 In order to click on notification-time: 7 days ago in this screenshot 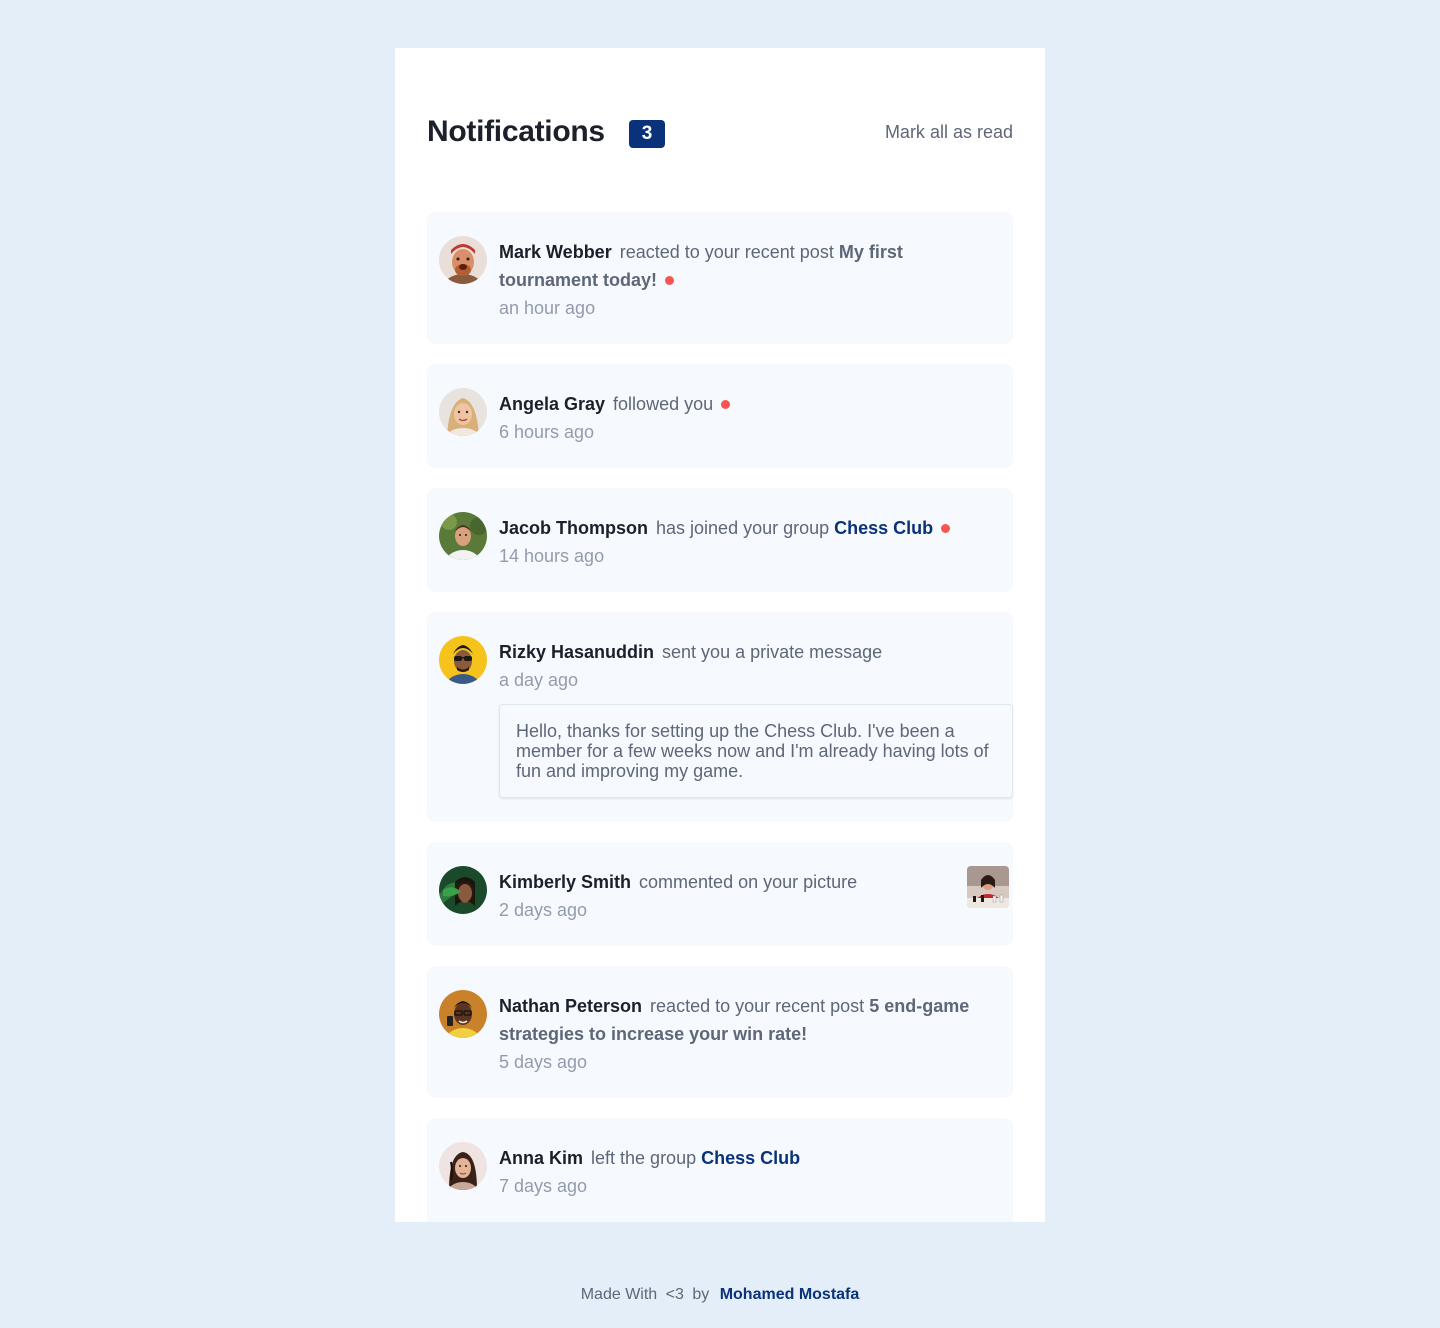, I will do `click(543, 1186)`.